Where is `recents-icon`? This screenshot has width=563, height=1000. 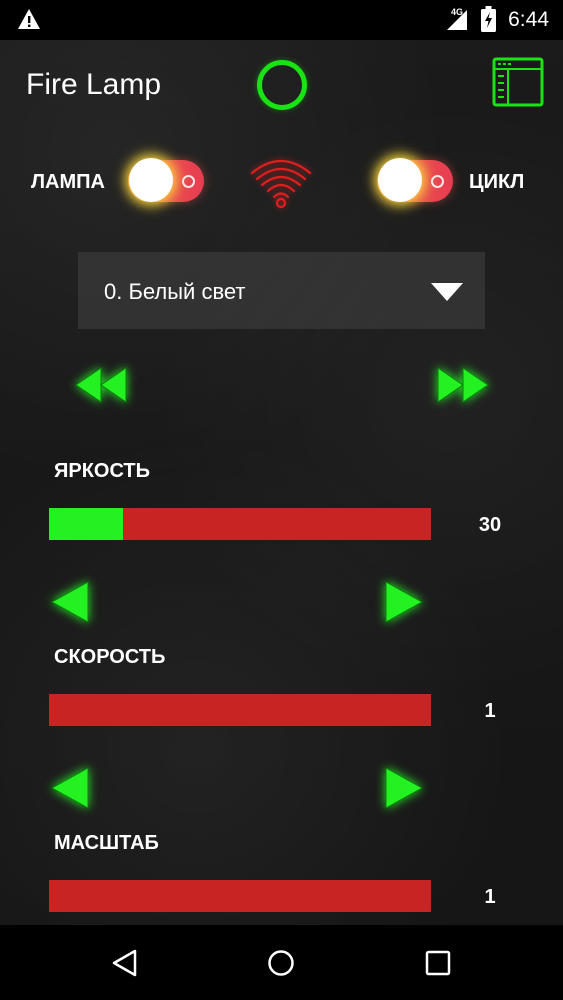
recents-icon is located at coordinates (438, 963).